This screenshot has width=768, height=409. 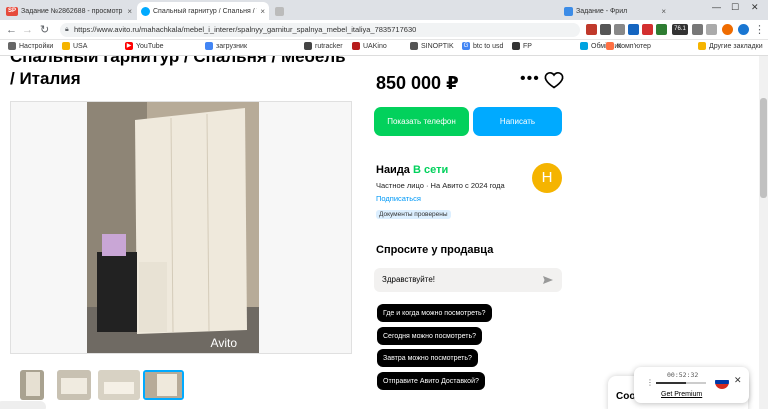 What do you see at coordinates (205, 11) in the screenshot?
I see `tab-title: Спальный гарнитур / Спальня / \` at bounding box center [205, 11].